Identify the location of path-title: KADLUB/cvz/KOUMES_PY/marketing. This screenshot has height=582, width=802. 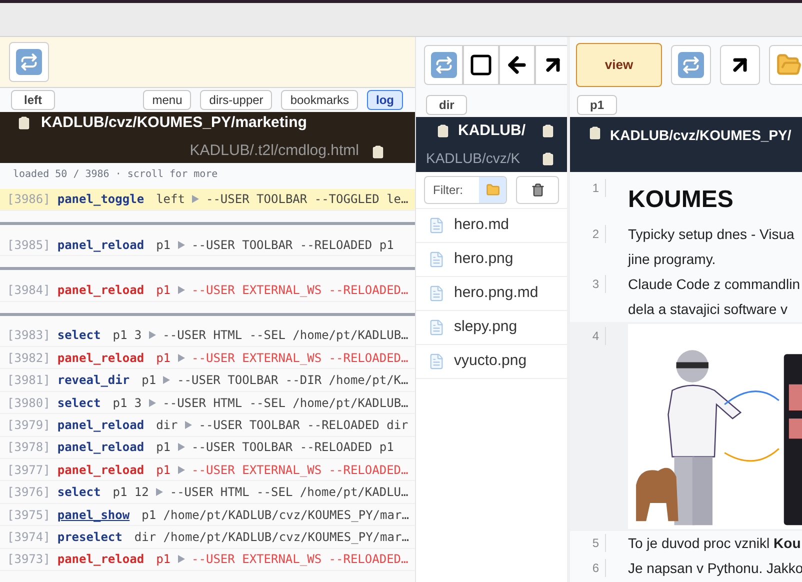
(174, 122).